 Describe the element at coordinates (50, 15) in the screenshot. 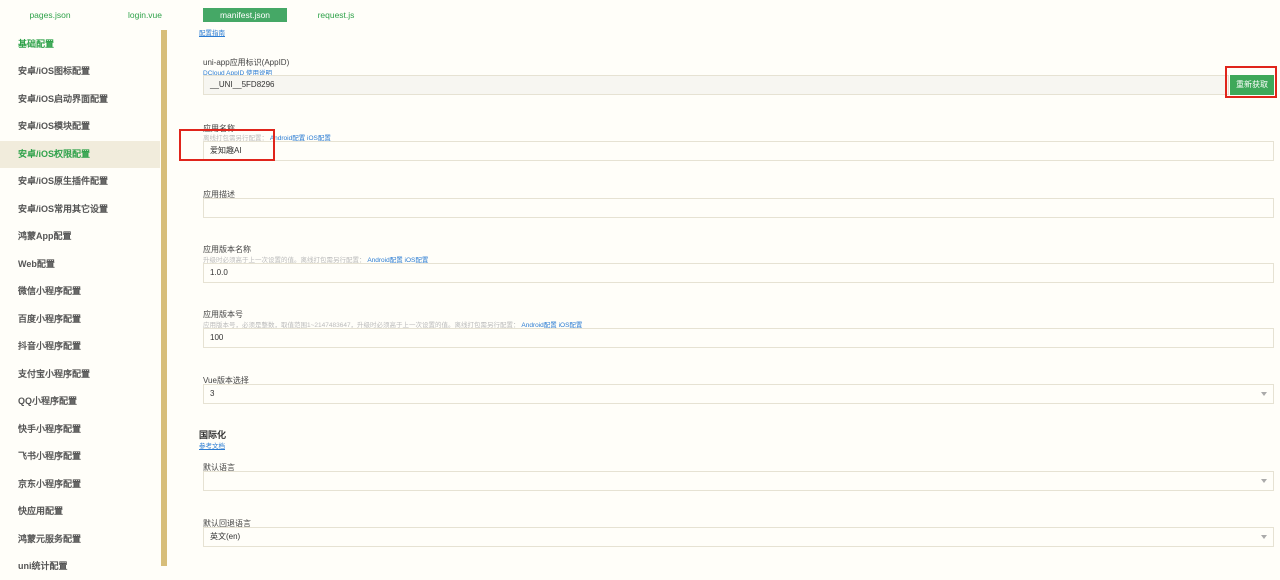

I see `tab-pages-json: pages.json` at that location.